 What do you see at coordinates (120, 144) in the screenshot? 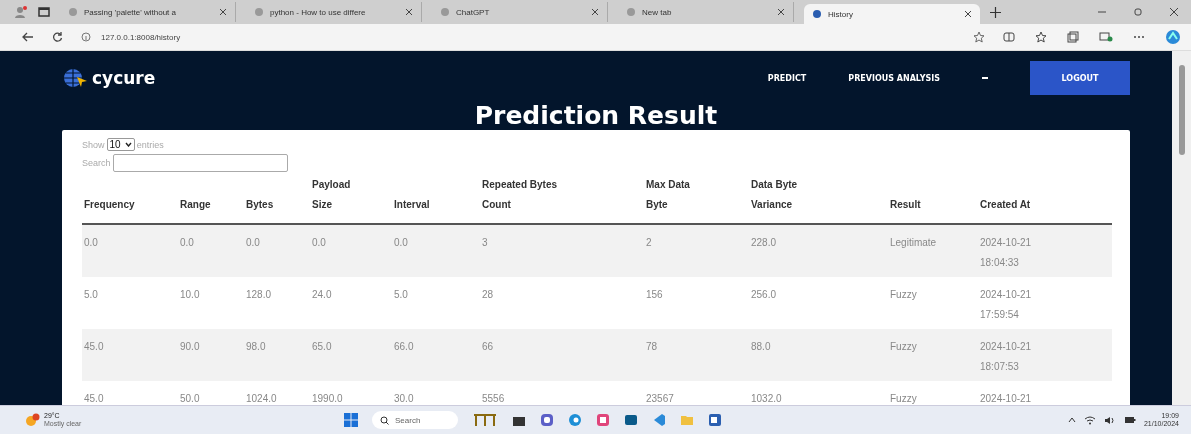
I see `page-size-select: 10` at bounding box center [120, 144].